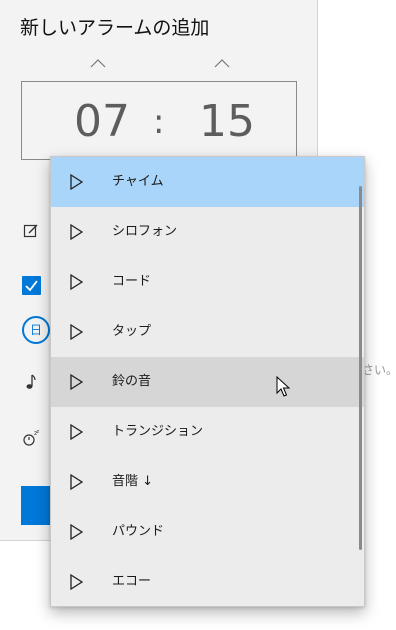 This screenshot has height=630, width=396. Describe the element at coordinates (31, 437) in the screenshot. I see `snooze-icon: z z` at that location.